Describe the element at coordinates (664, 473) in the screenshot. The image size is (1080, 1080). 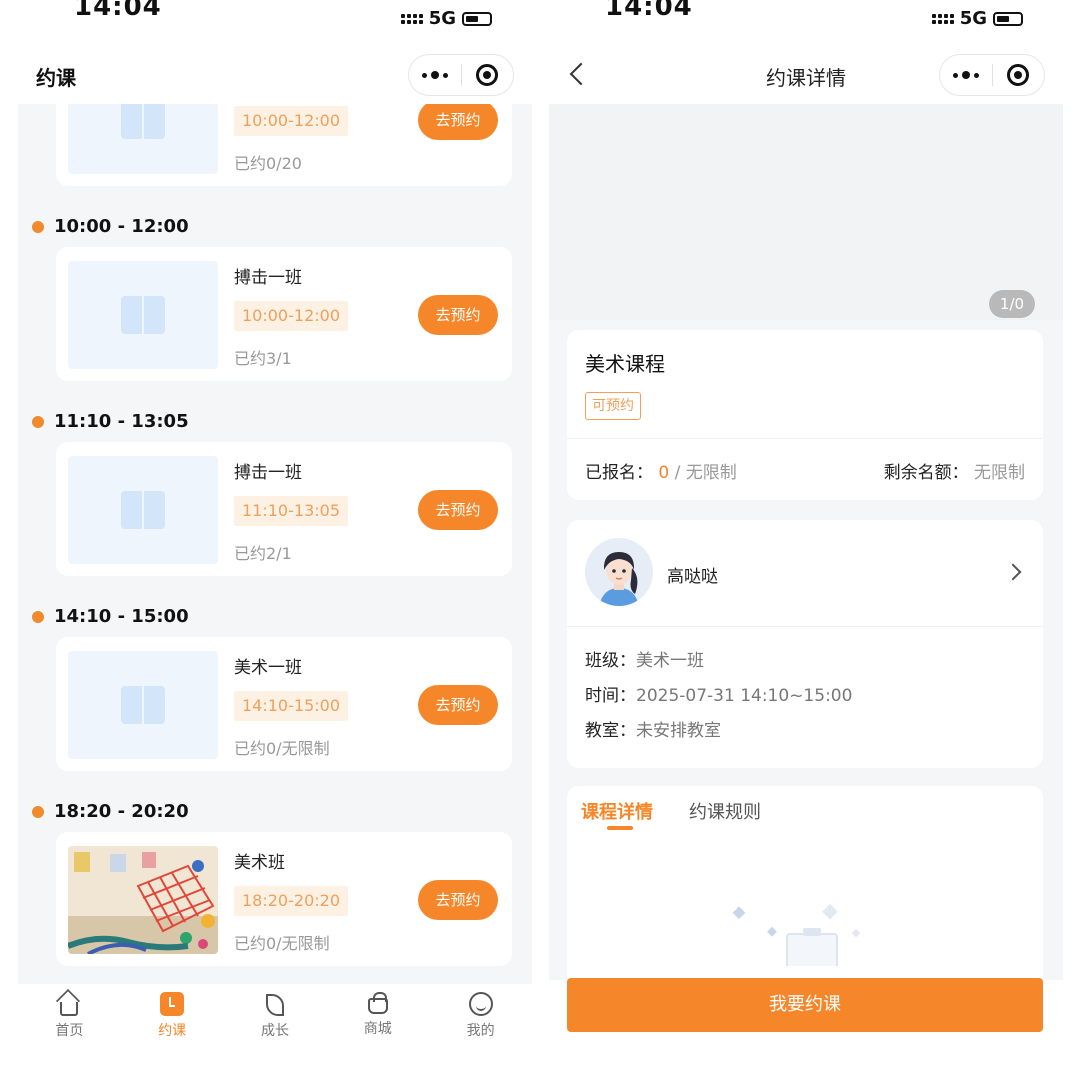
I see `signup-value: 0` at that location.